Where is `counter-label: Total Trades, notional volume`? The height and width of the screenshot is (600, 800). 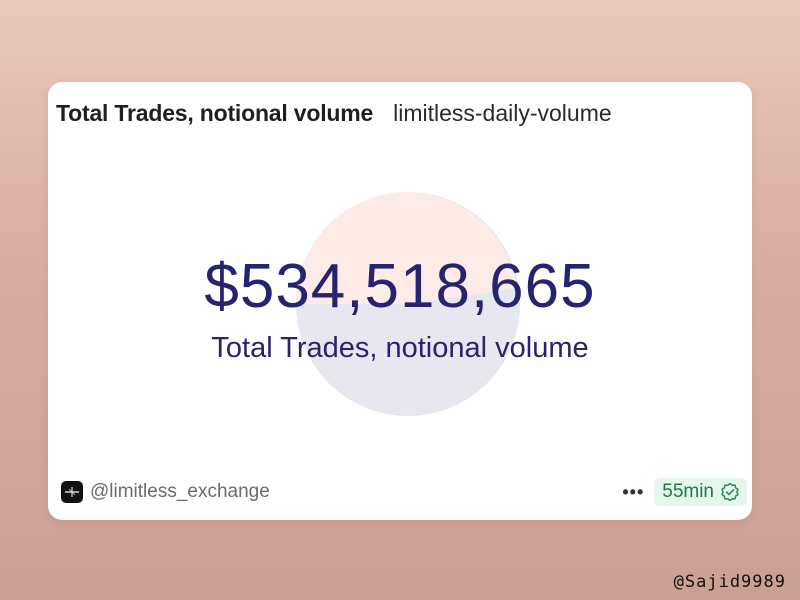 counter-label: Total Trades, notional volume is located at coordinates (400, 348).